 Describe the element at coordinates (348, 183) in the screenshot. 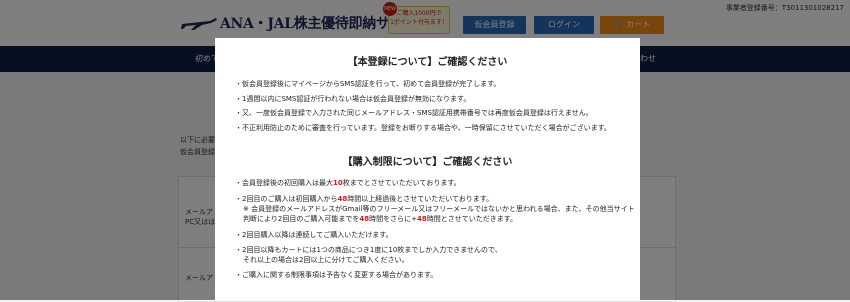

I see `purchase-limit-item-1: ・会員登録後の初回購入は最大10枚までとさせていただいております。` at that location.